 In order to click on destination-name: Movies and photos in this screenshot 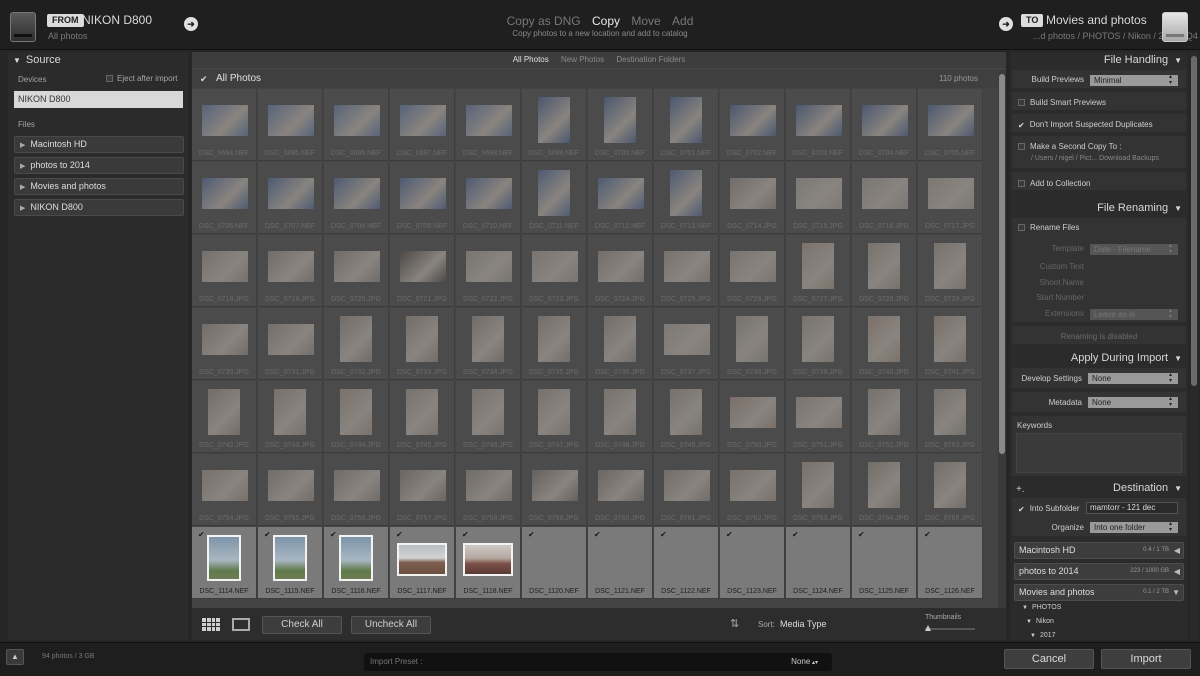, I will do `click(1096, 20)`.